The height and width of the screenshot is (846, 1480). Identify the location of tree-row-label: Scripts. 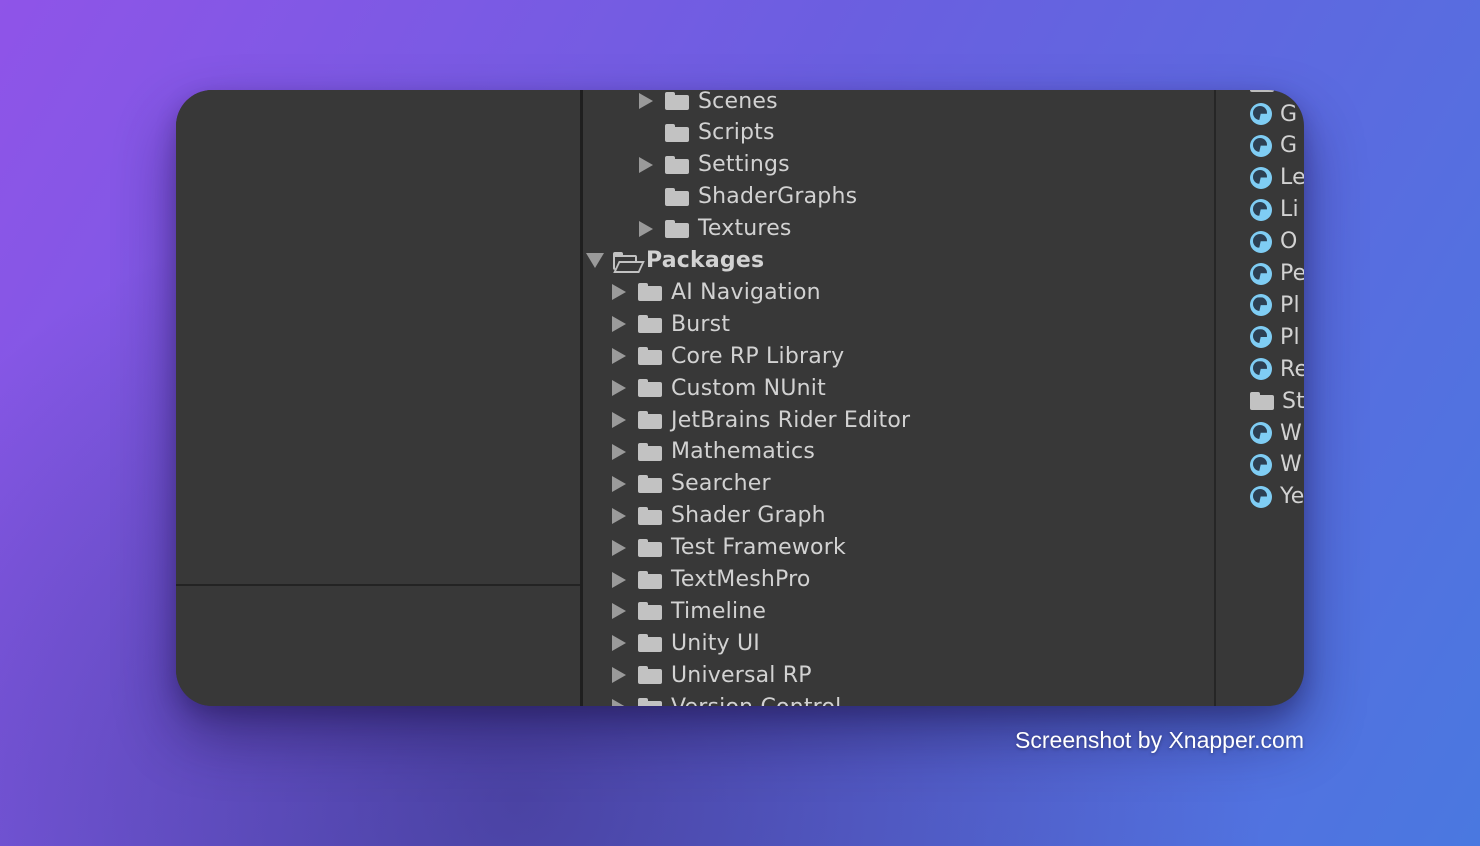
(736, 133).